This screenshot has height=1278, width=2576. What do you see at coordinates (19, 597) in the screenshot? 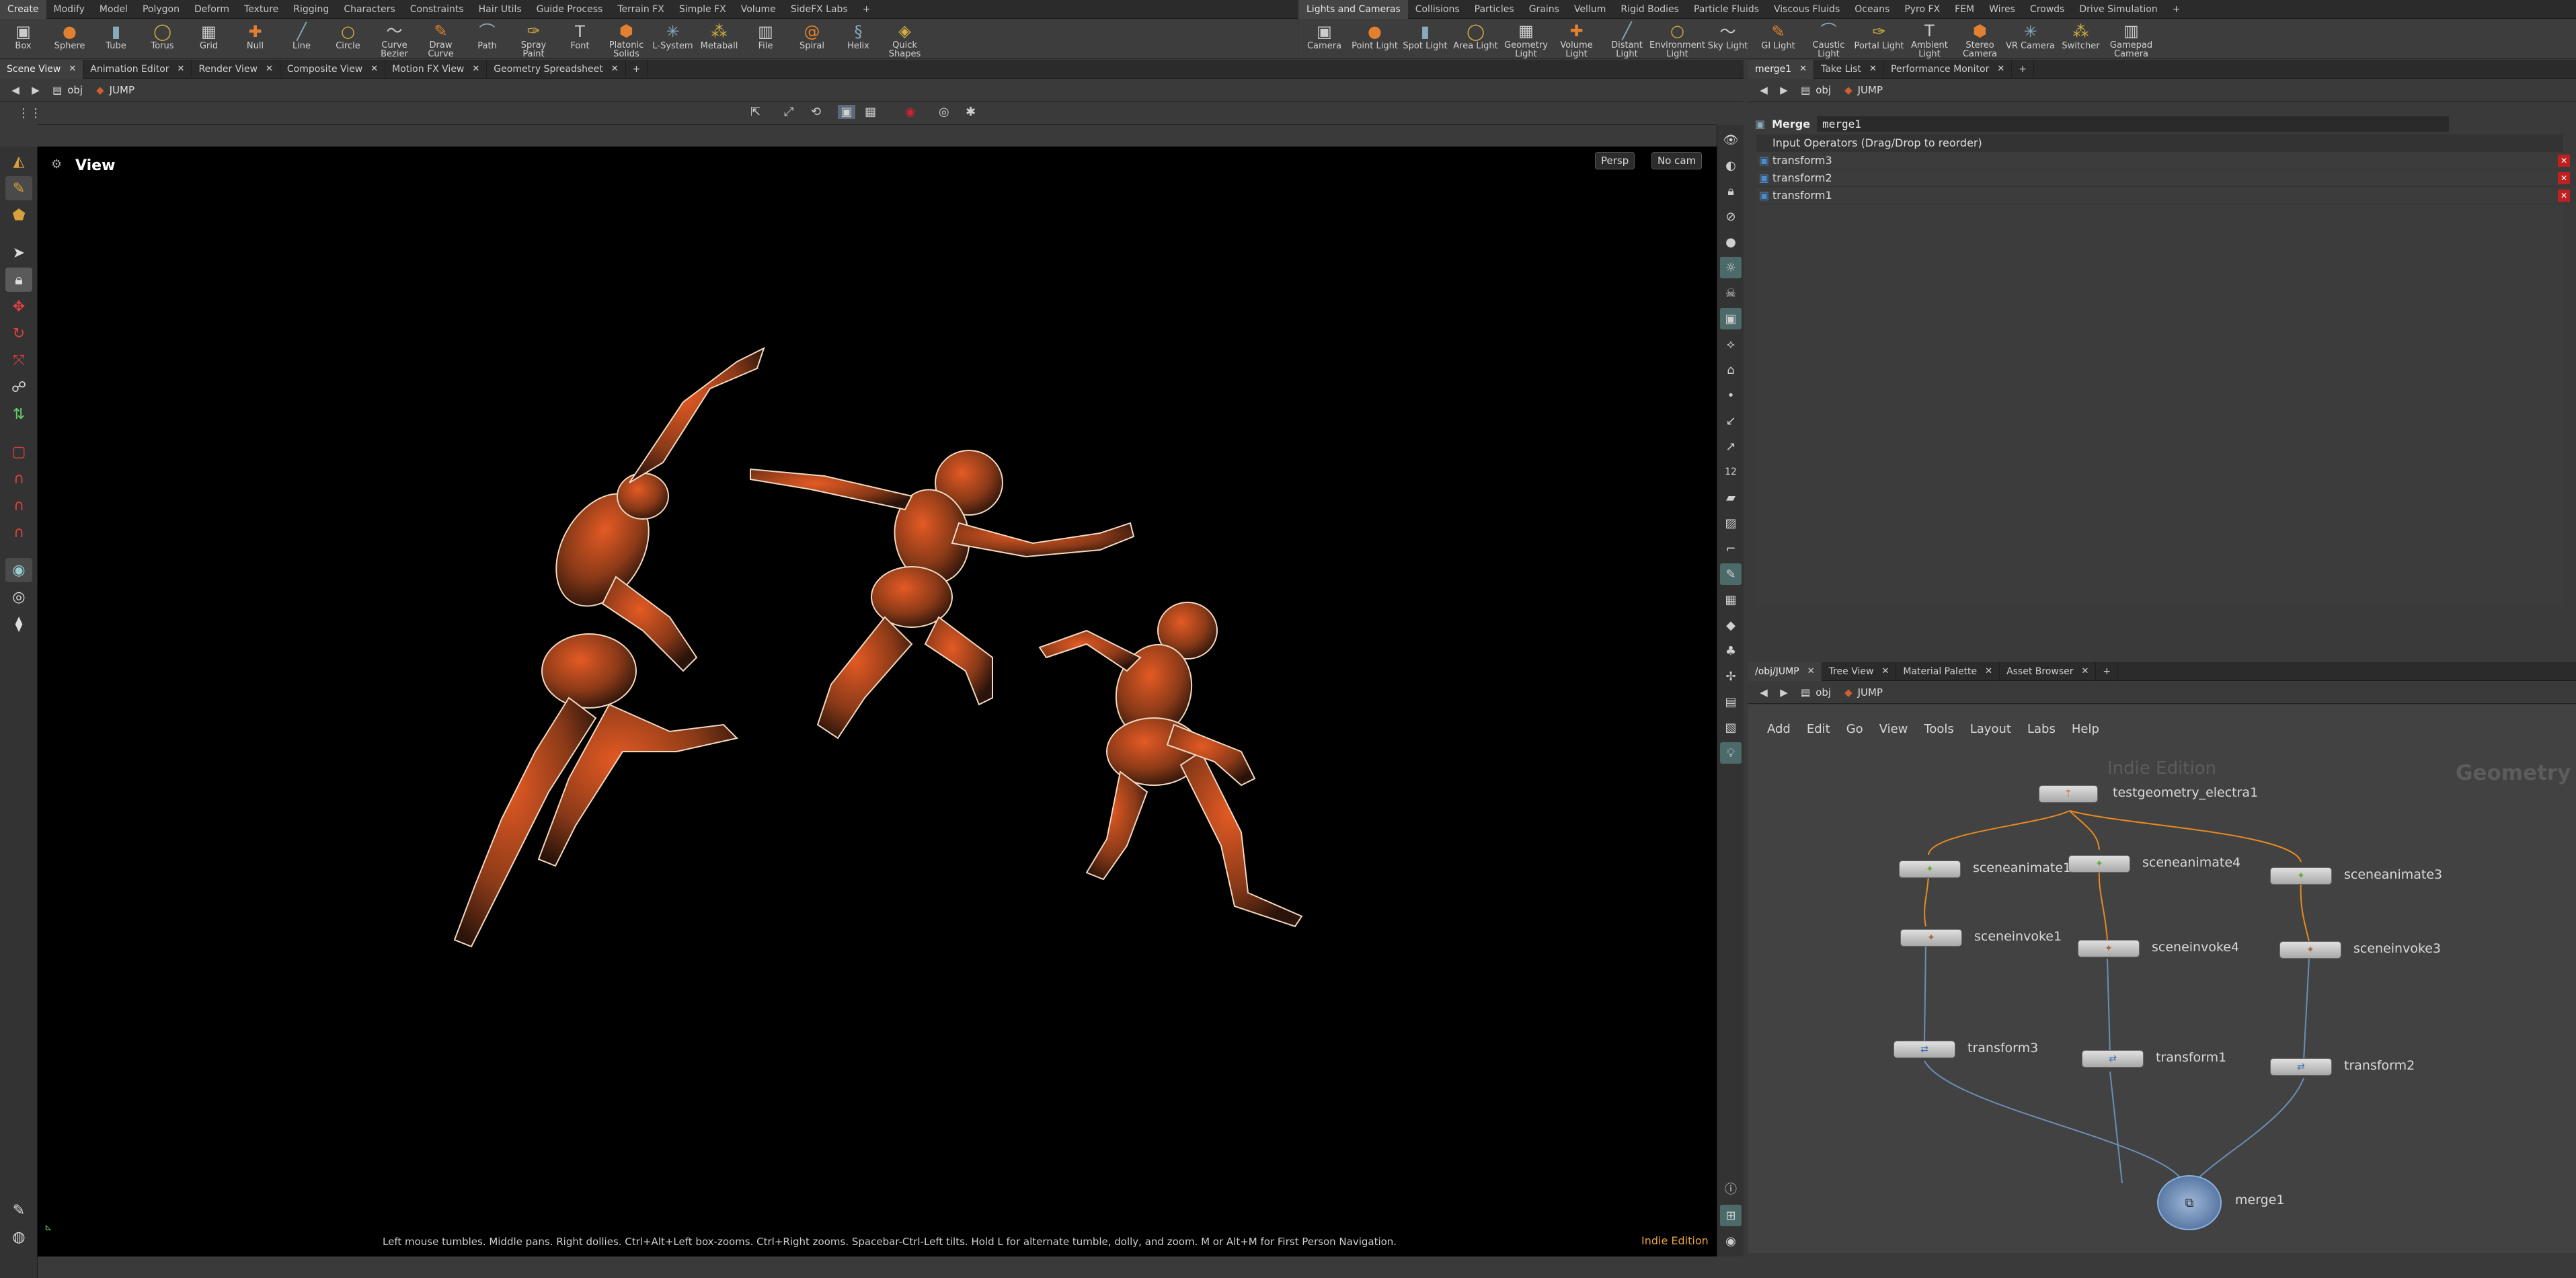
I see `orbit-tool-icon: ◎` at bounding box center [19, 597].